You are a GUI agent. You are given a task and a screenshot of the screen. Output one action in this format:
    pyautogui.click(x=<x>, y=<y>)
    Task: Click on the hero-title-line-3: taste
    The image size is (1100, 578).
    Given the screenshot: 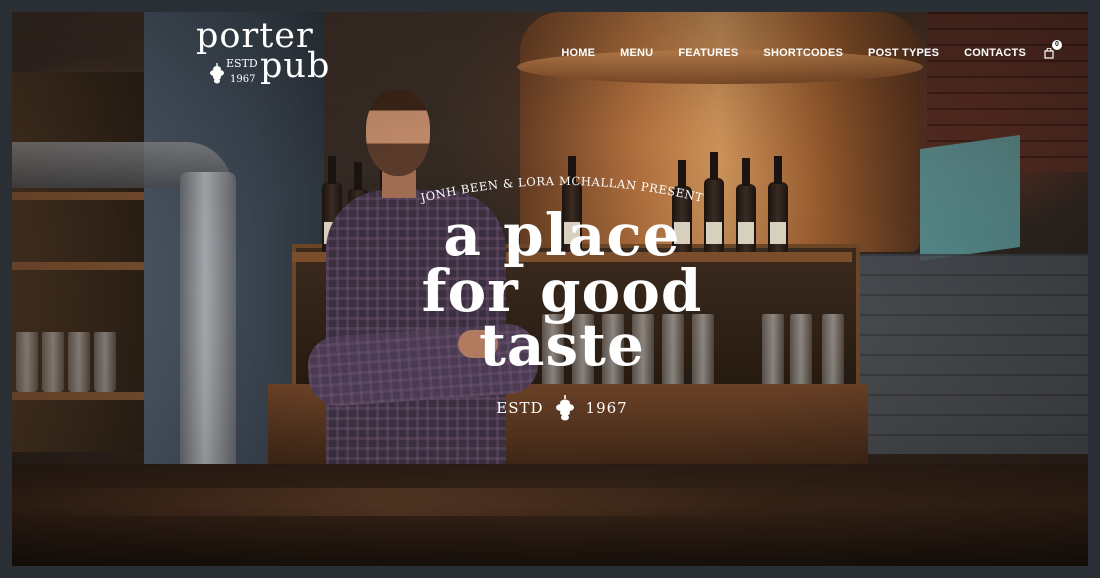 What is the action you would take?
    pyautogui.click(x=562, y=345)
    